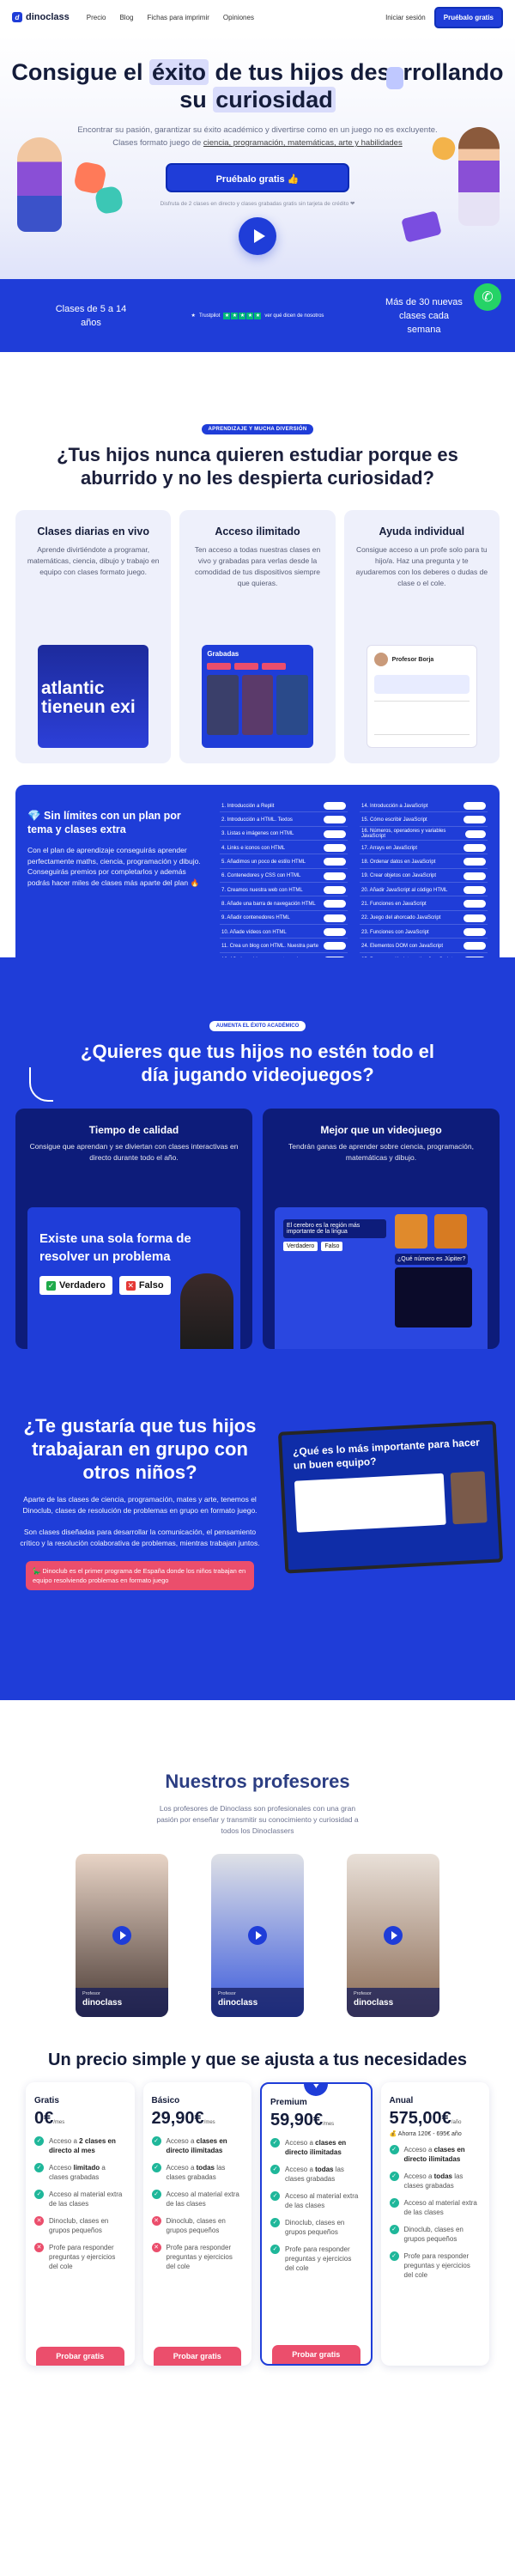 This screenshot has height=2576, width=515. Describe the element at coordinates (294, 316) in the screenshot. I see `trustpilot-link: ver qué dicen de nosotros` at that location.